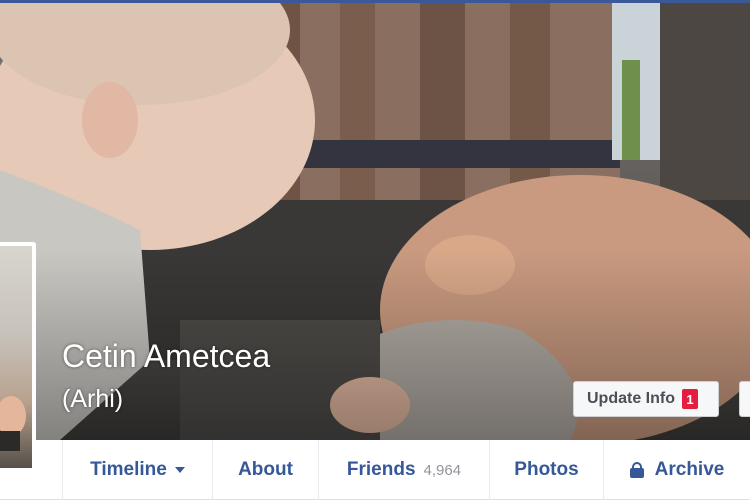  I want to click on tab-timeline-label: Timeline, so click(128, 469).